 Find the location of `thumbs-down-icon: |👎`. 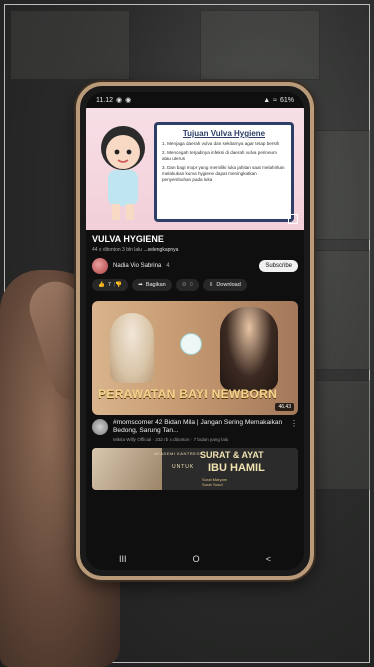

thumbs-down-icon: |👎 is located at coordinates (118, 285).